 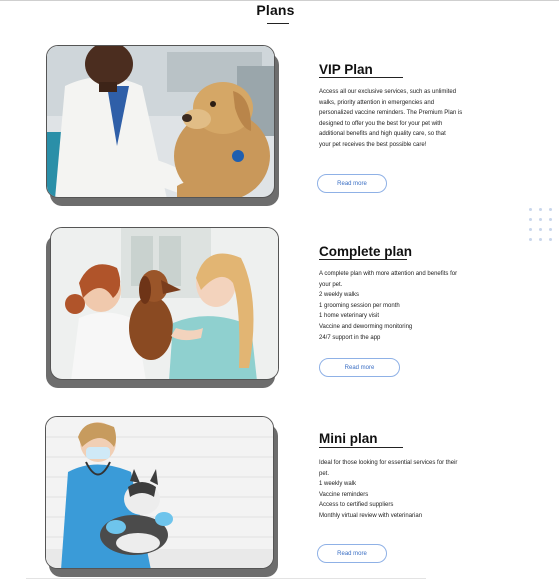 I want to click on complete-plan-card-image, so click(x=162, y=307).